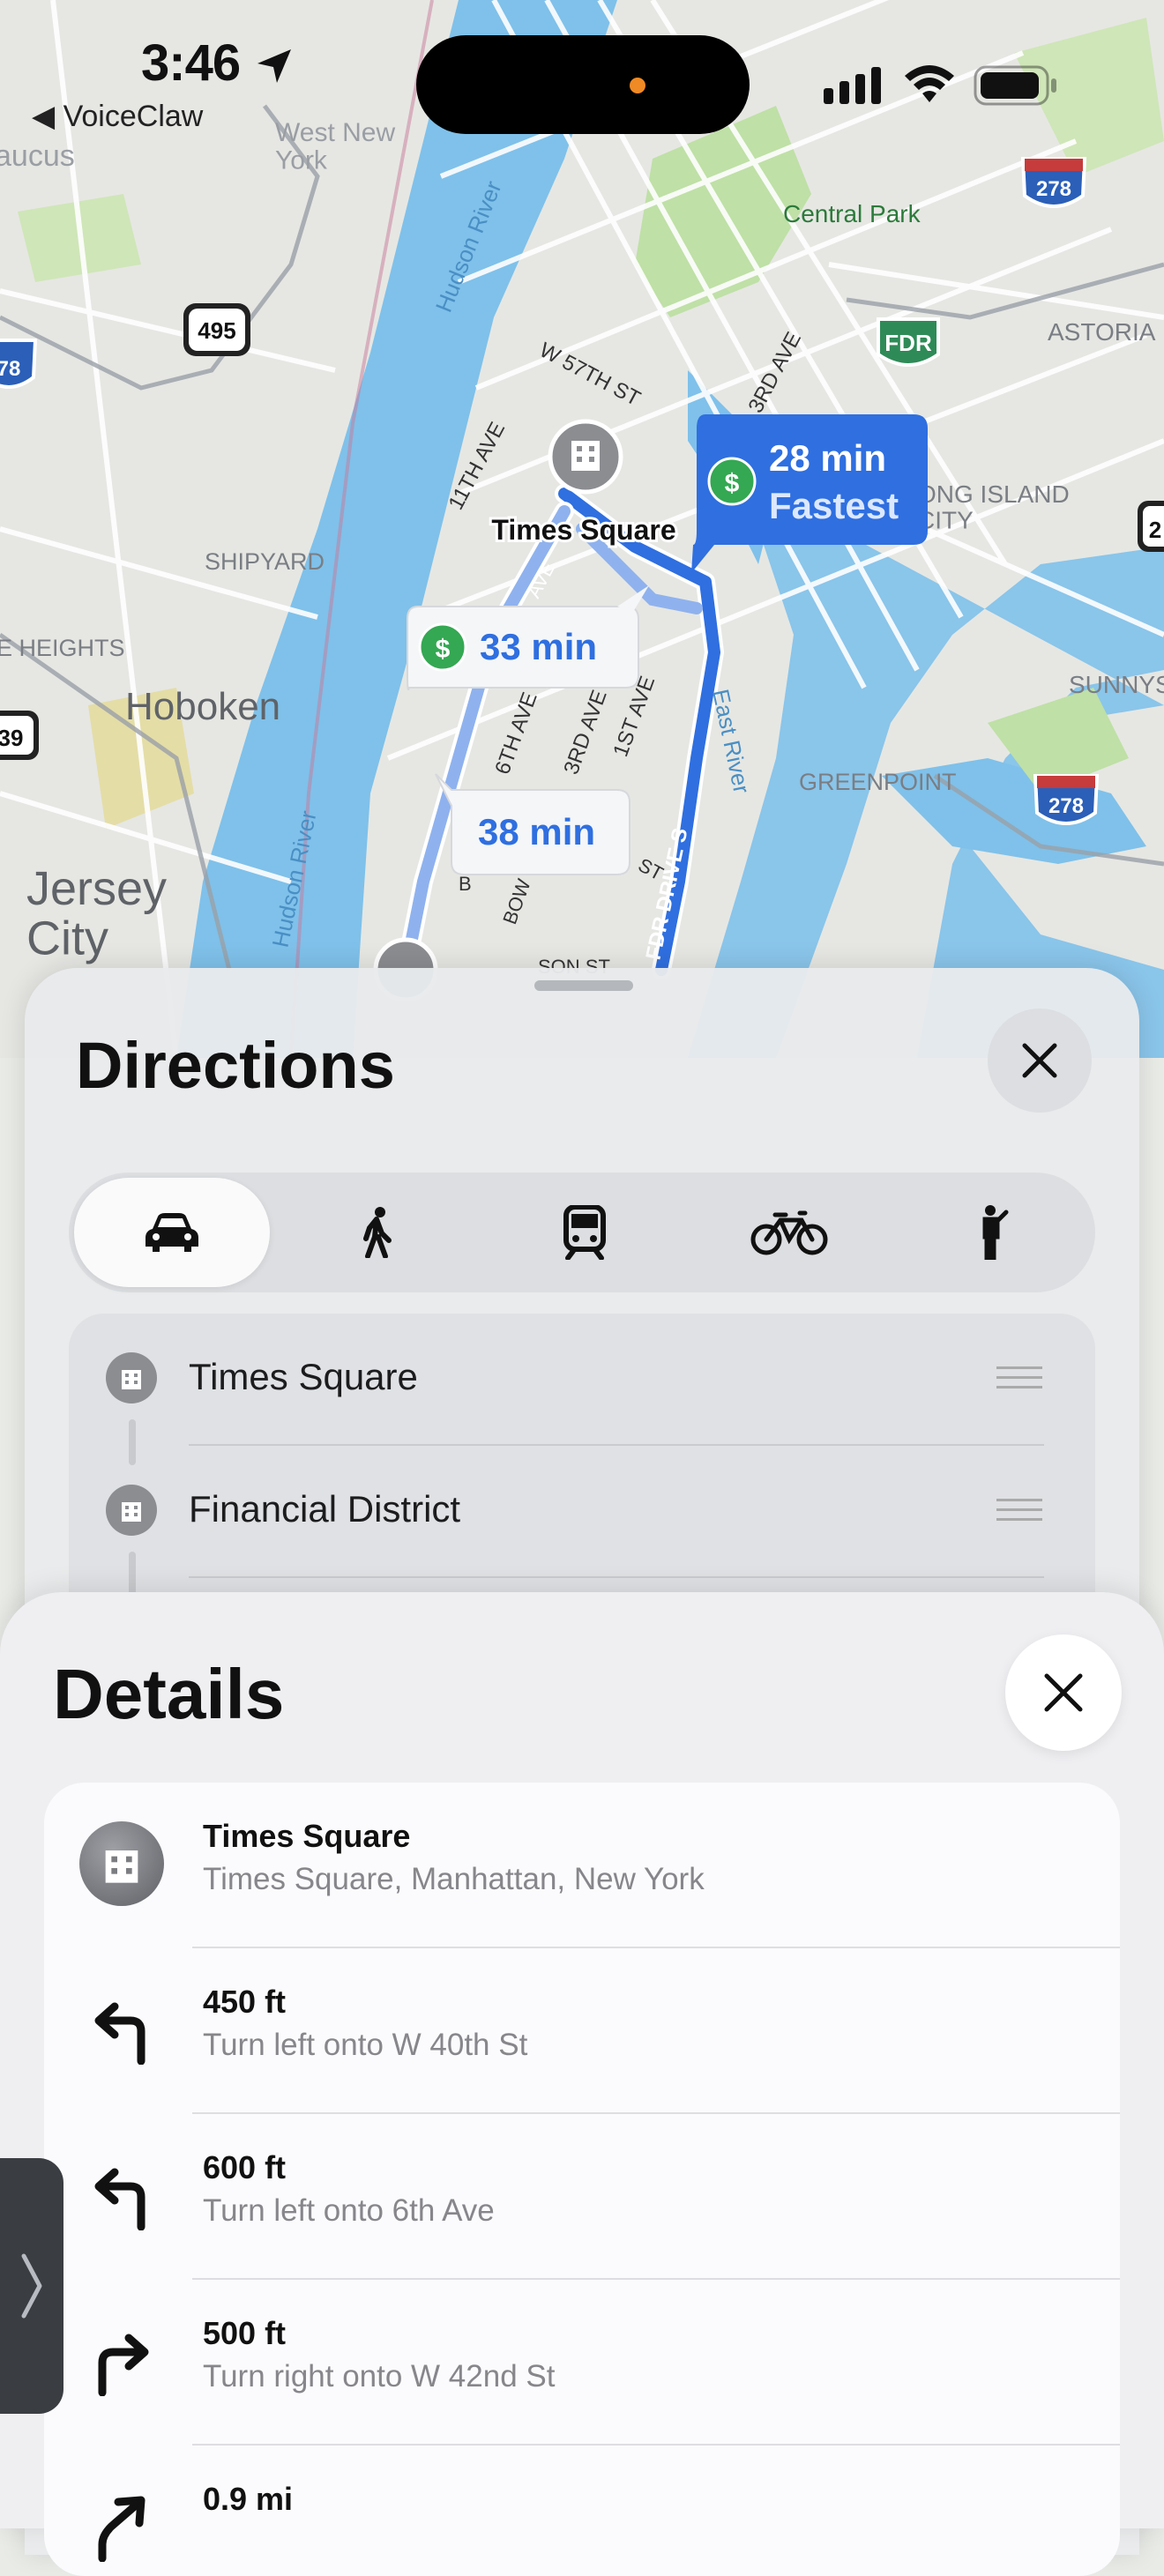  Describe the element at coordinates (637, 85) in the screenshot. I see `privacy-indicator-dot` at that location.